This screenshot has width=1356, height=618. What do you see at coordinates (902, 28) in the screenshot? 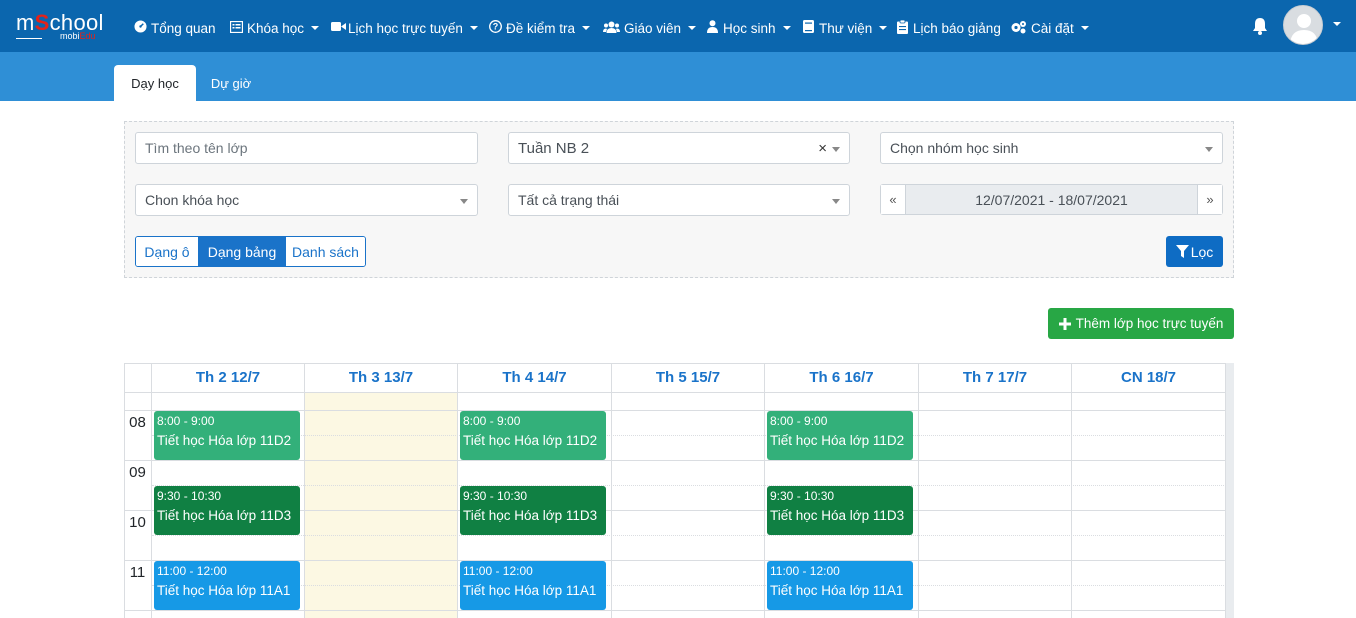
I see `clipboard-icon` at bounding box center [902, 28].